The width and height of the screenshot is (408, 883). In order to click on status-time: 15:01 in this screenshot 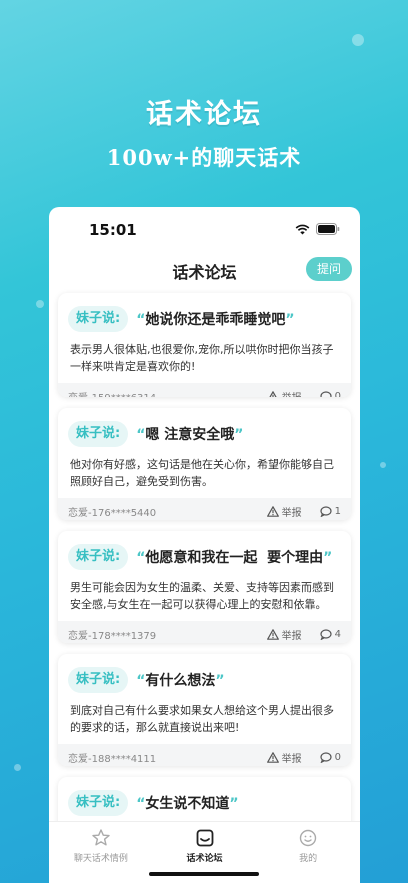, I will do `click(113, 230)`.